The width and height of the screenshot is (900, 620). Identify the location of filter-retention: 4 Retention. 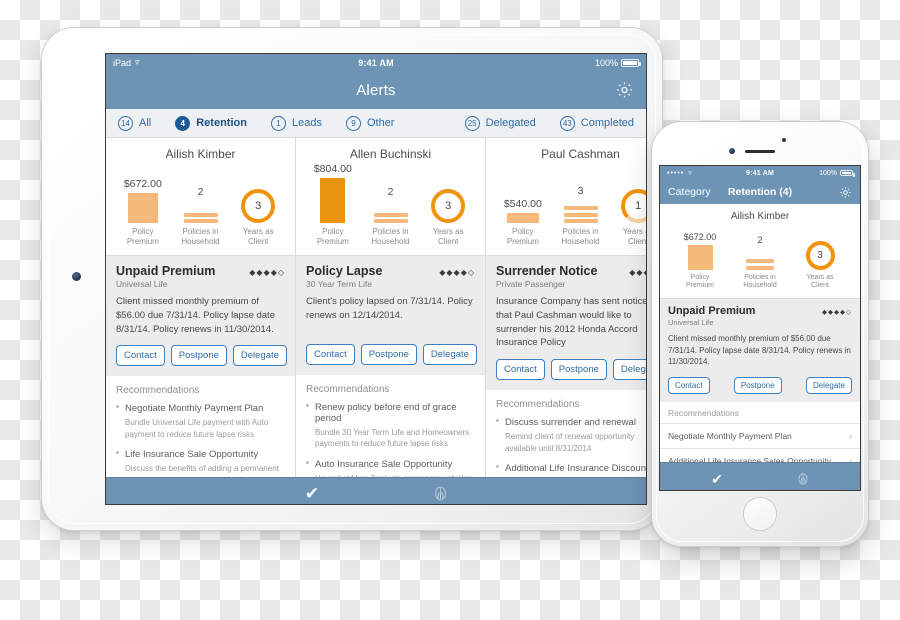
(211, 123).